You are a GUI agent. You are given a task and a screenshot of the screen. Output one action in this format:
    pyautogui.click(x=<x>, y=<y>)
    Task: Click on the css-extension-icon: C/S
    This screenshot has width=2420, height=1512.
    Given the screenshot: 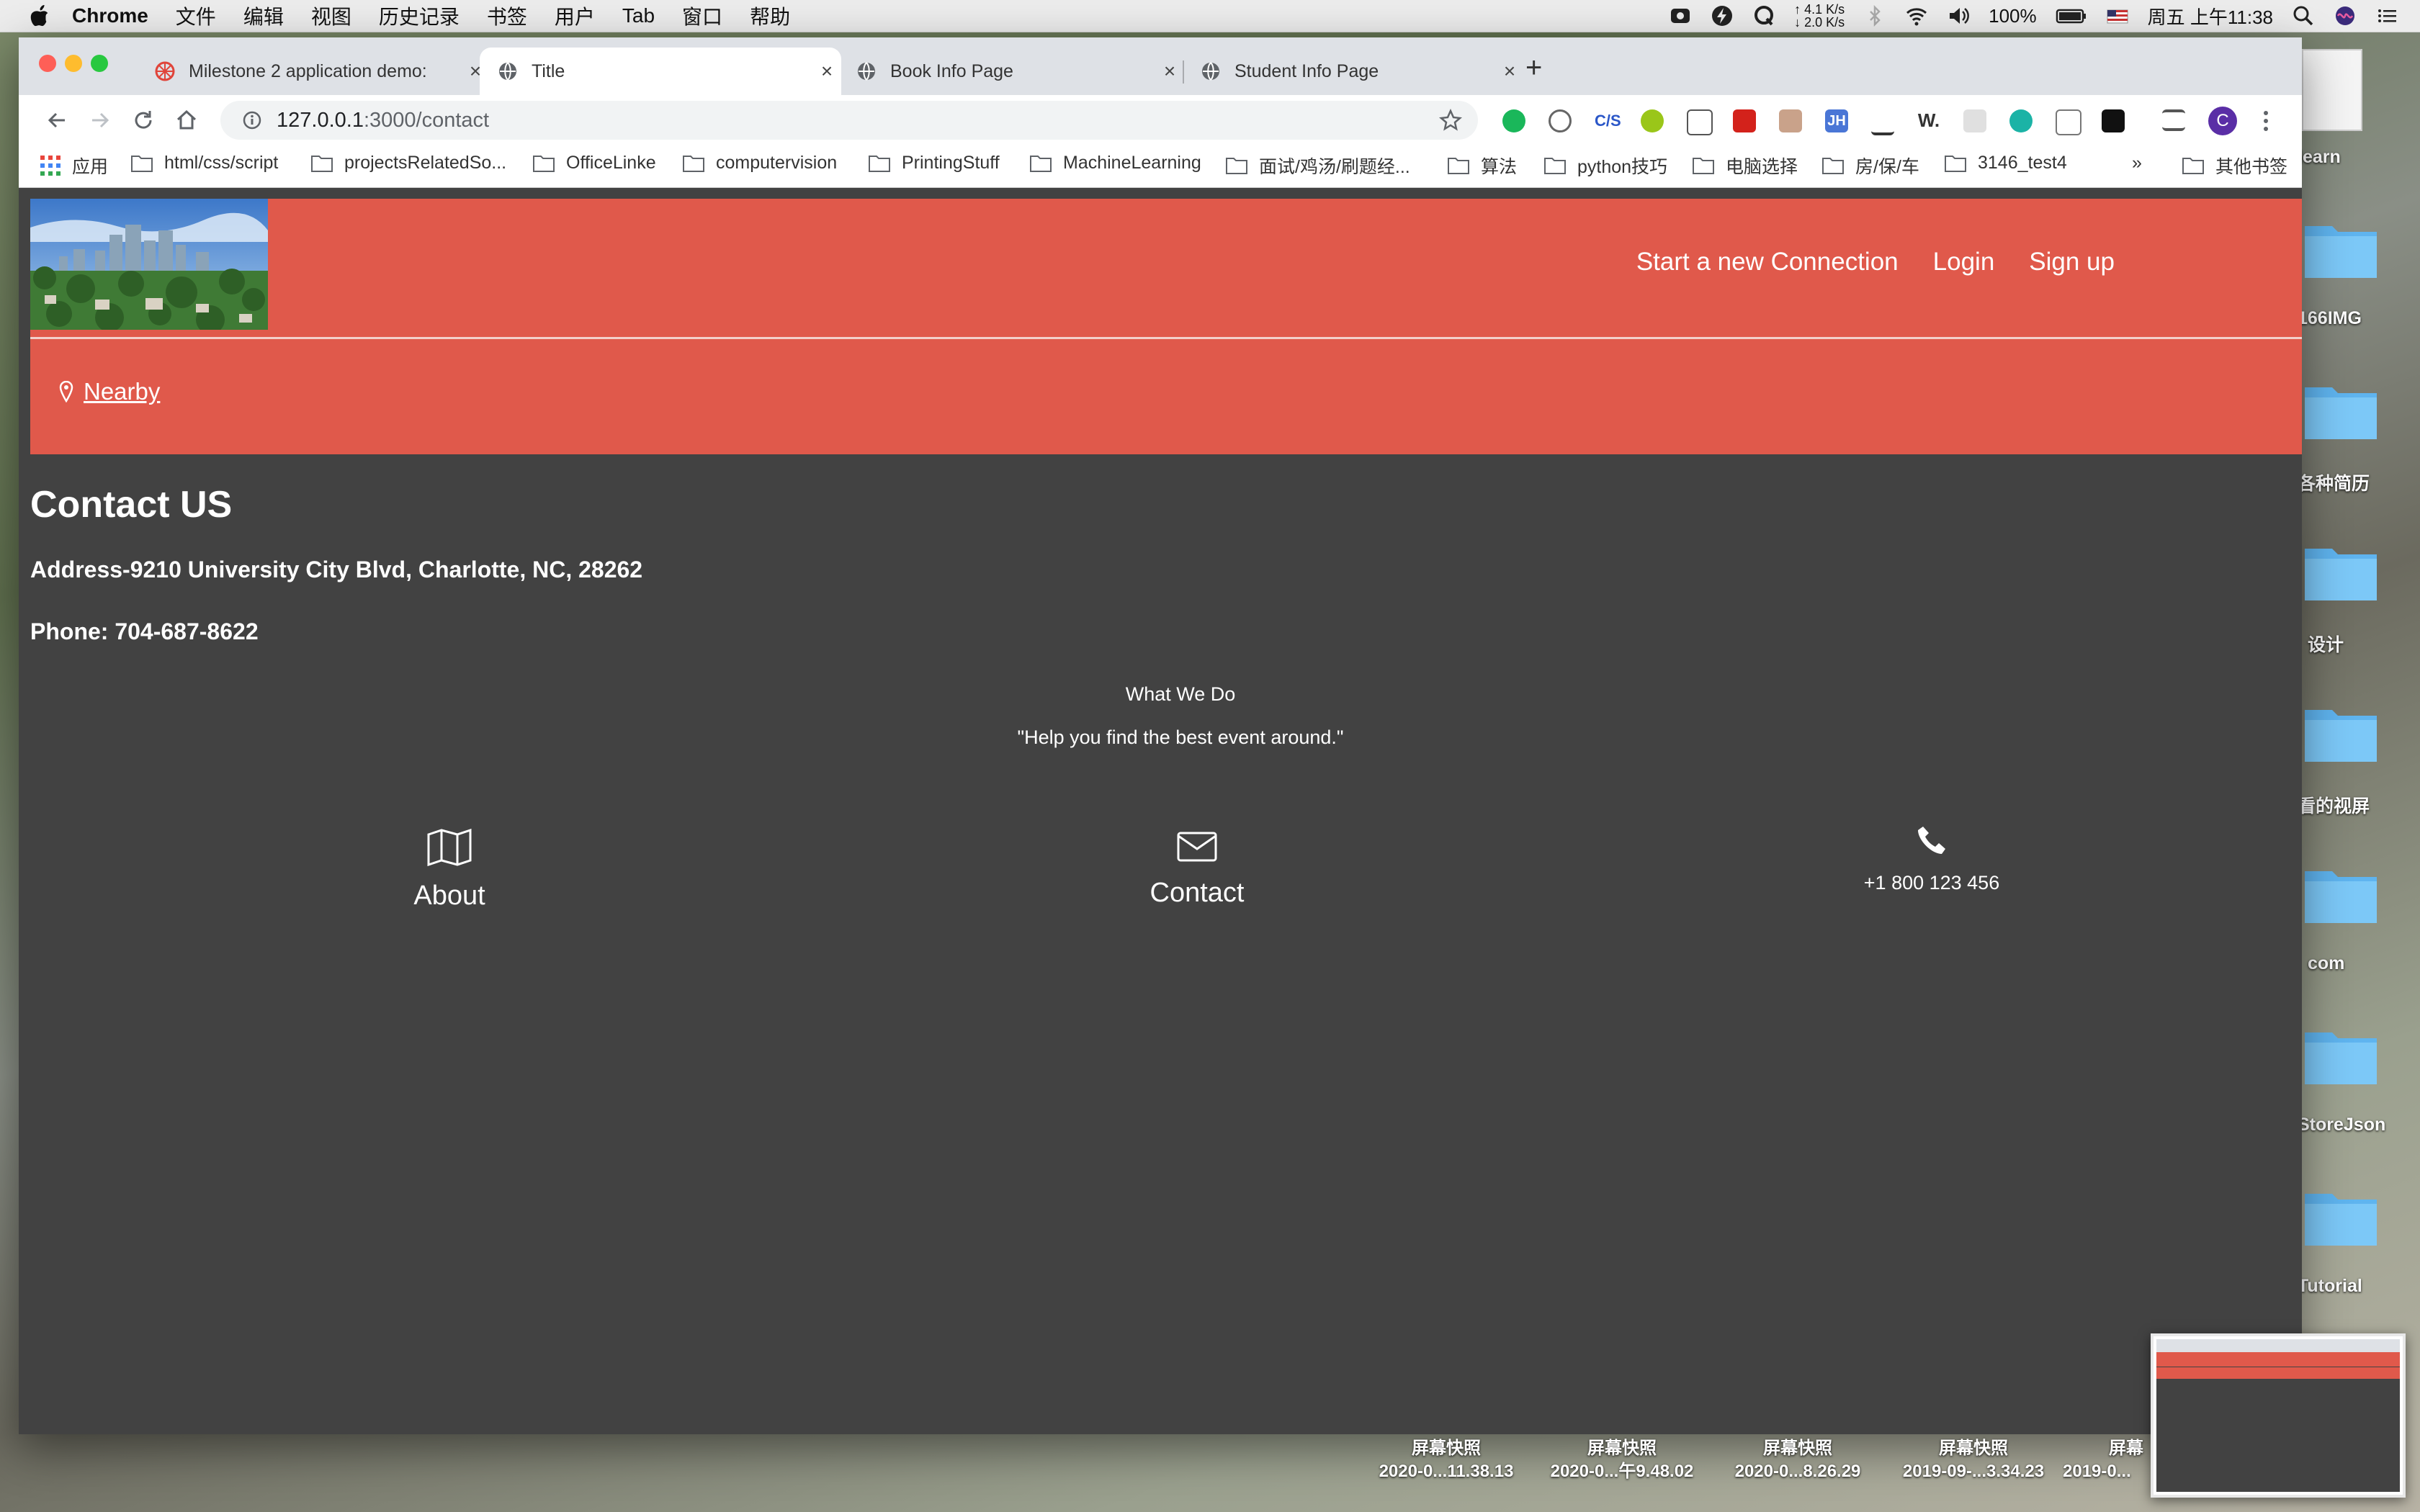 What is the action you would take?
    pyautogui.click(x=1608, y=120)
    